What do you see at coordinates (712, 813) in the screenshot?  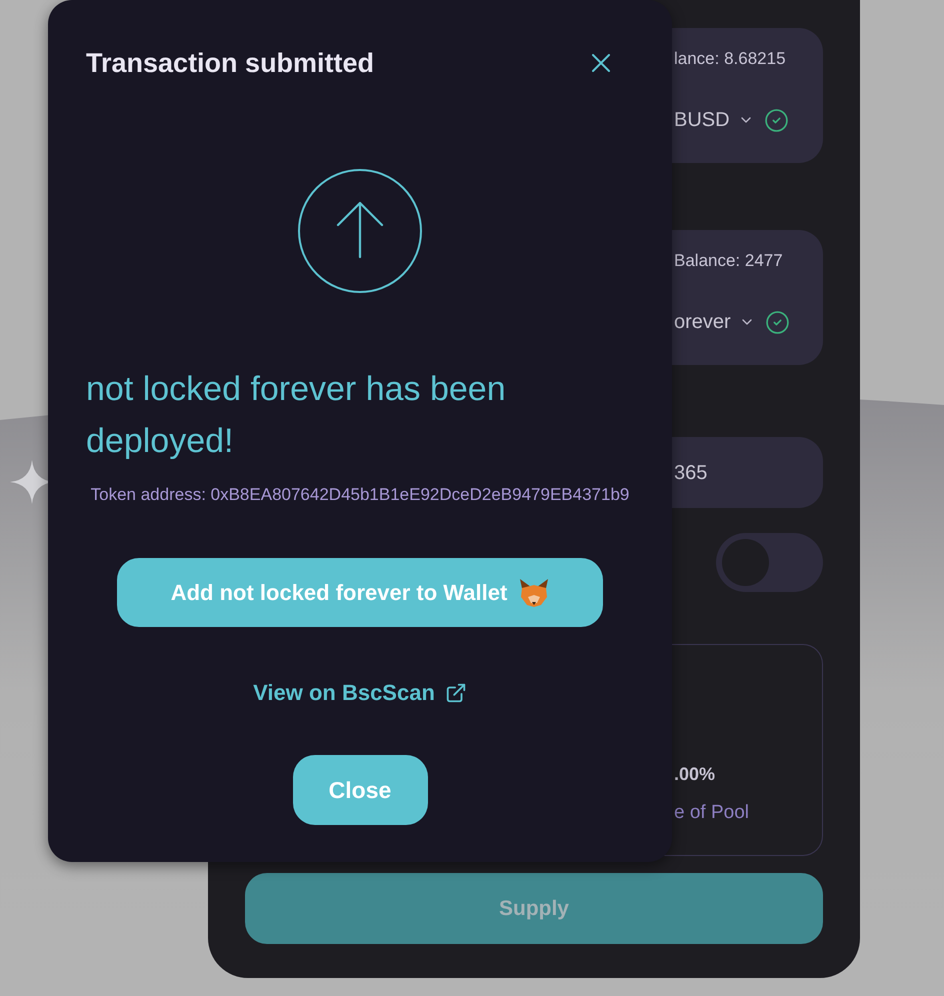 I see `pool-share-label: e of Pool` at bounding box center [712, 813].